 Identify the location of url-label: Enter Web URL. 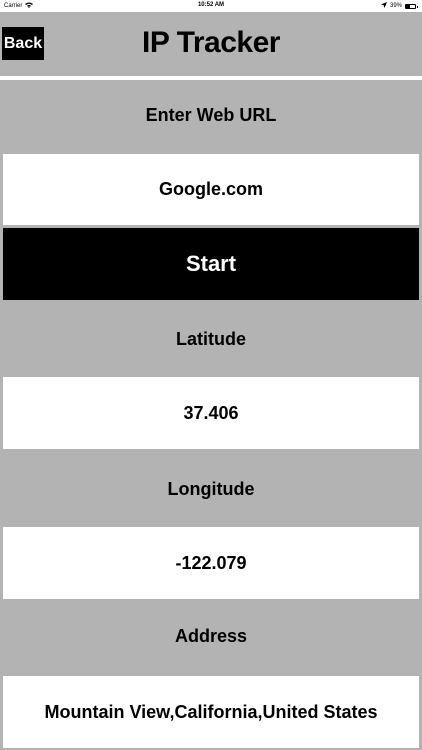
(211, 115).